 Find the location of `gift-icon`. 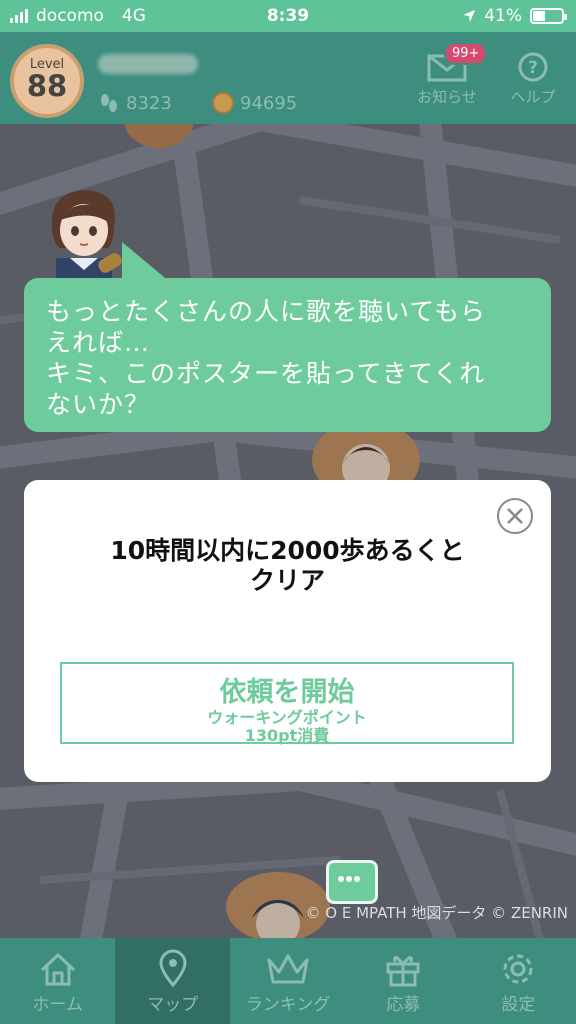

gift-icon is located at coordinates (403, 971).